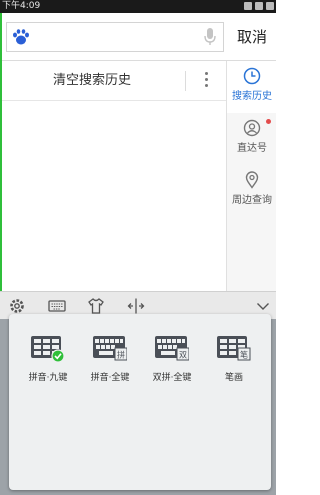 The width and height of the screenshot is (320, 495). What do you see at coordinates (252, 37) in the screenshot?
I see `cancel-button: 取消` at bounding box center [252, 37].